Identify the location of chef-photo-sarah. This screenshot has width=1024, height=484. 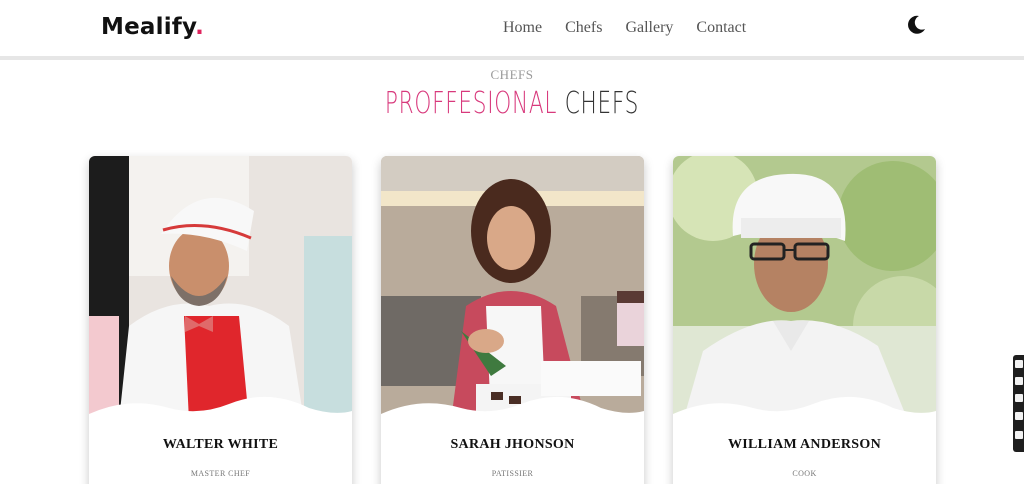
(512, 288).